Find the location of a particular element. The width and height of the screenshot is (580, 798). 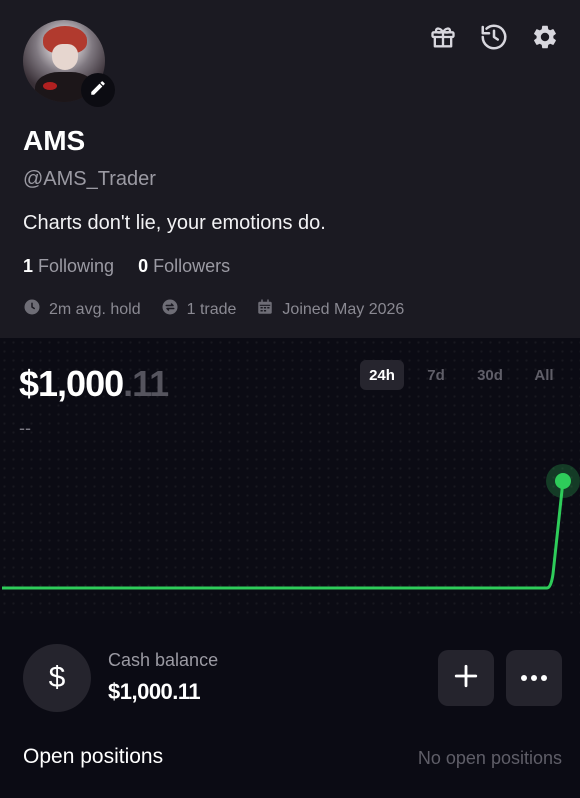

more-icon is located at coordinates (534, 678).